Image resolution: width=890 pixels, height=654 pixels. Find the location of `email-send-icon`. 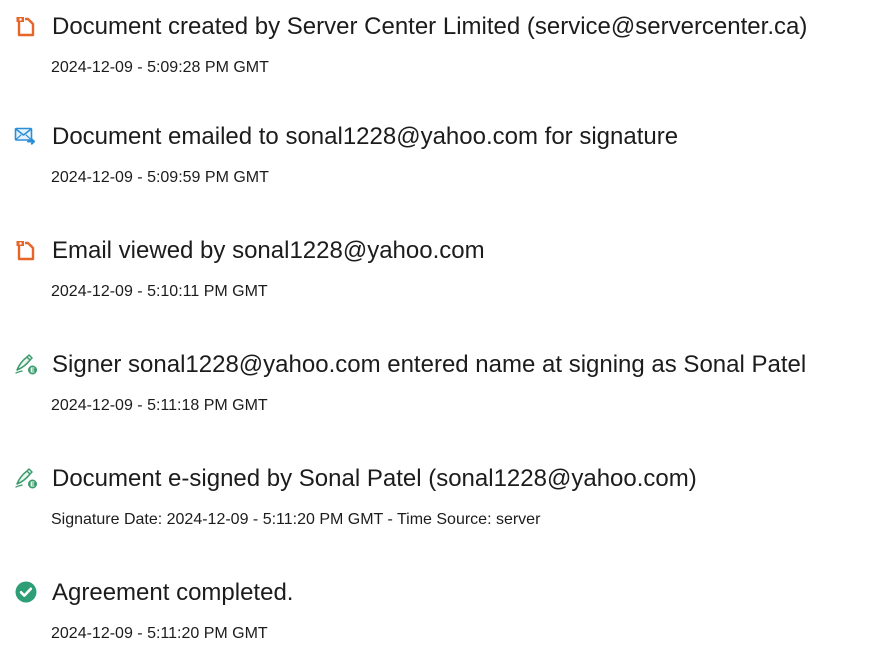

email-send-icon is located at coordinates (26, 136).